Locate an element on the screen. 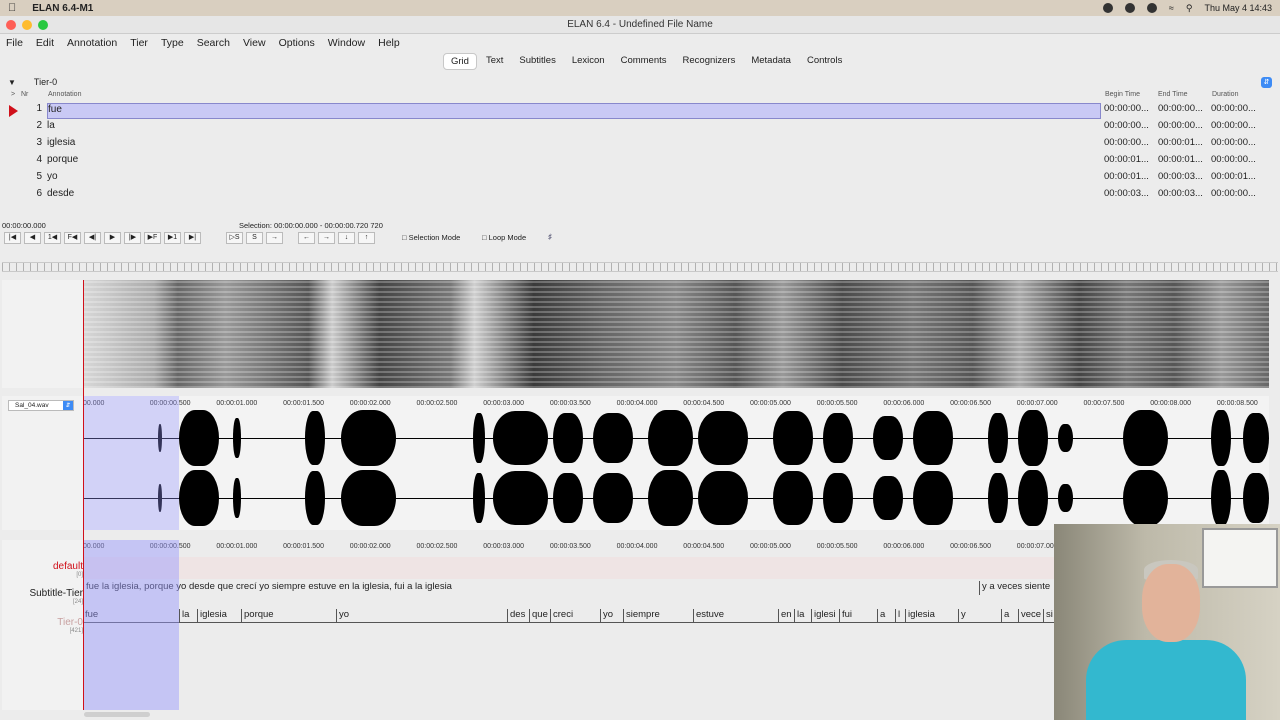  search-icon: ⚲ is located at coordinates (1189, 8).